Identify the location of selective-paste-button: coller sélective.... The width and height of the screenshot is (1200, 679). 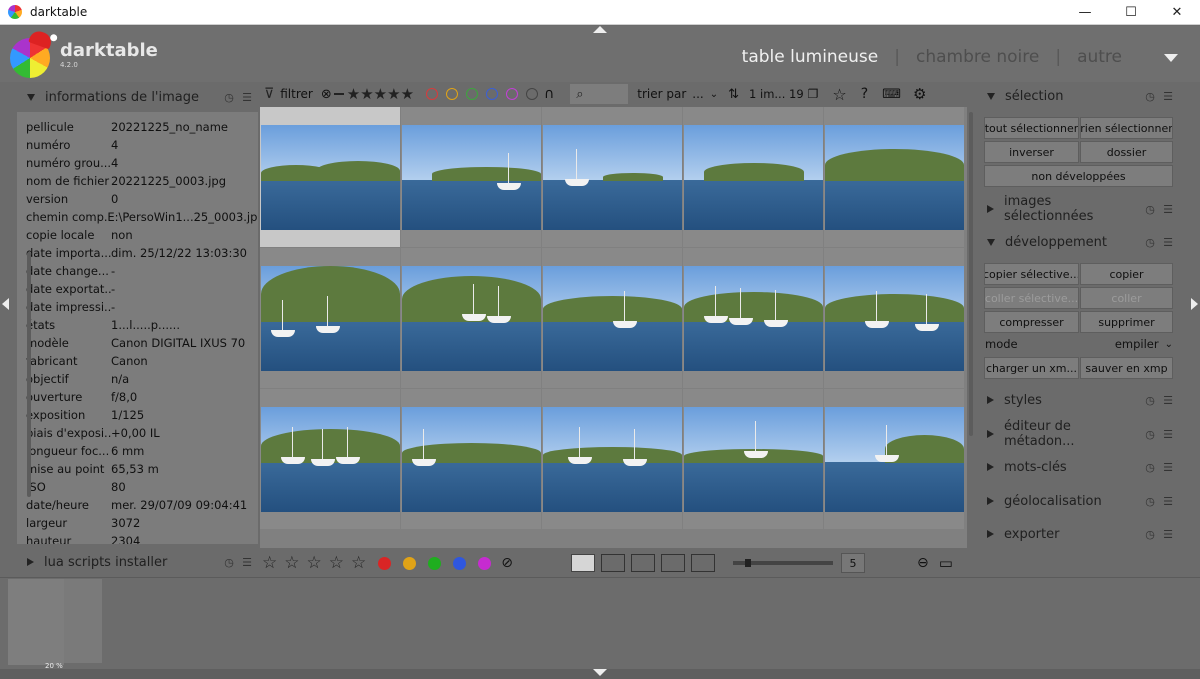
(1031, 298).